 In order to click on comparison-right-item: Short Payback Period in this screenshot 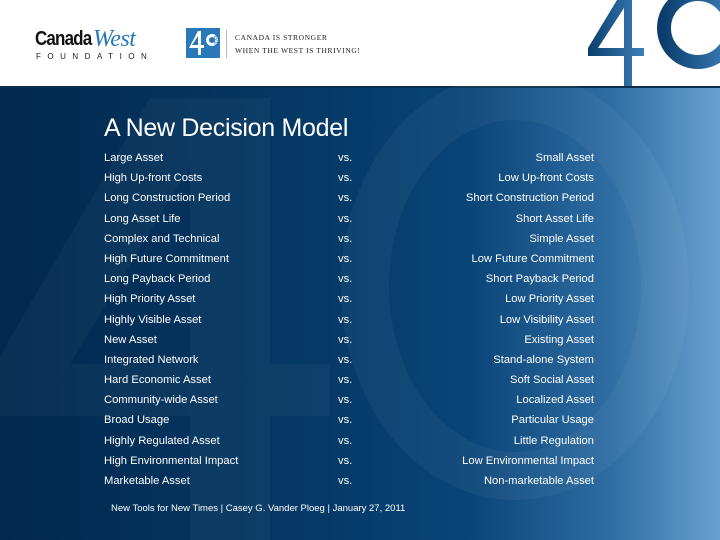, I will do `click(539, 279)`.